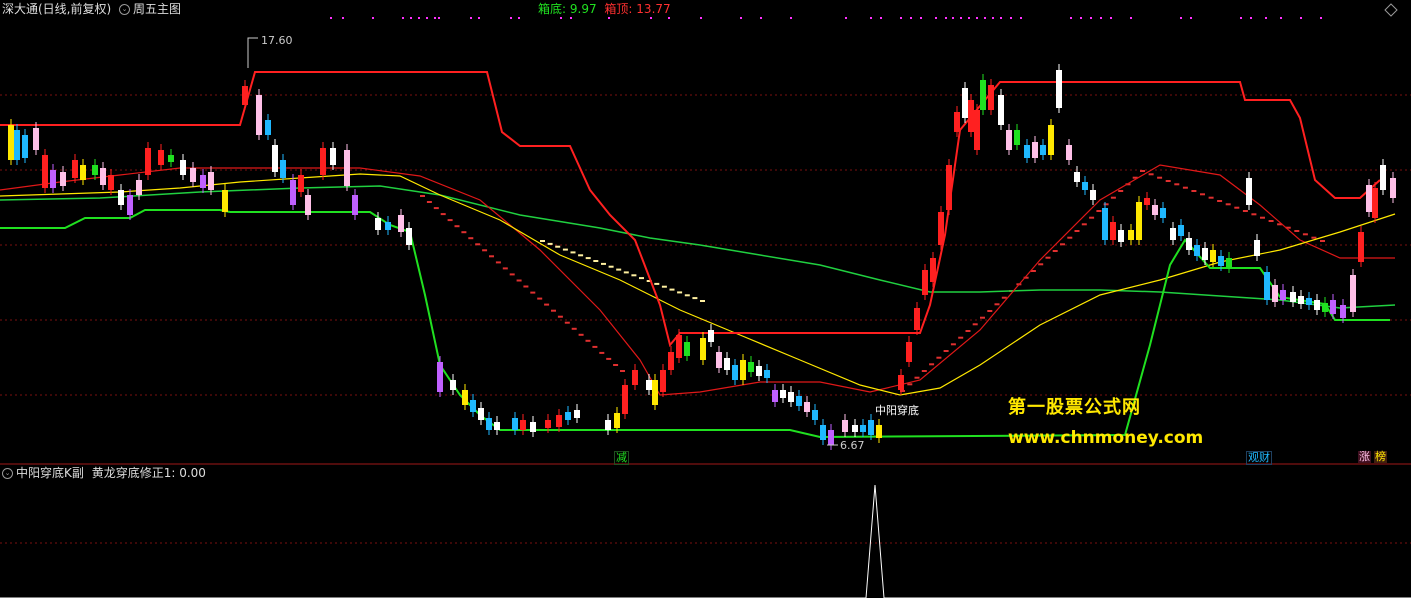 This screenshot has height=598, width=1411. Describe the element at coordinates (621, 458) in the screenshot. I see `tag-jian: 减` at that location.